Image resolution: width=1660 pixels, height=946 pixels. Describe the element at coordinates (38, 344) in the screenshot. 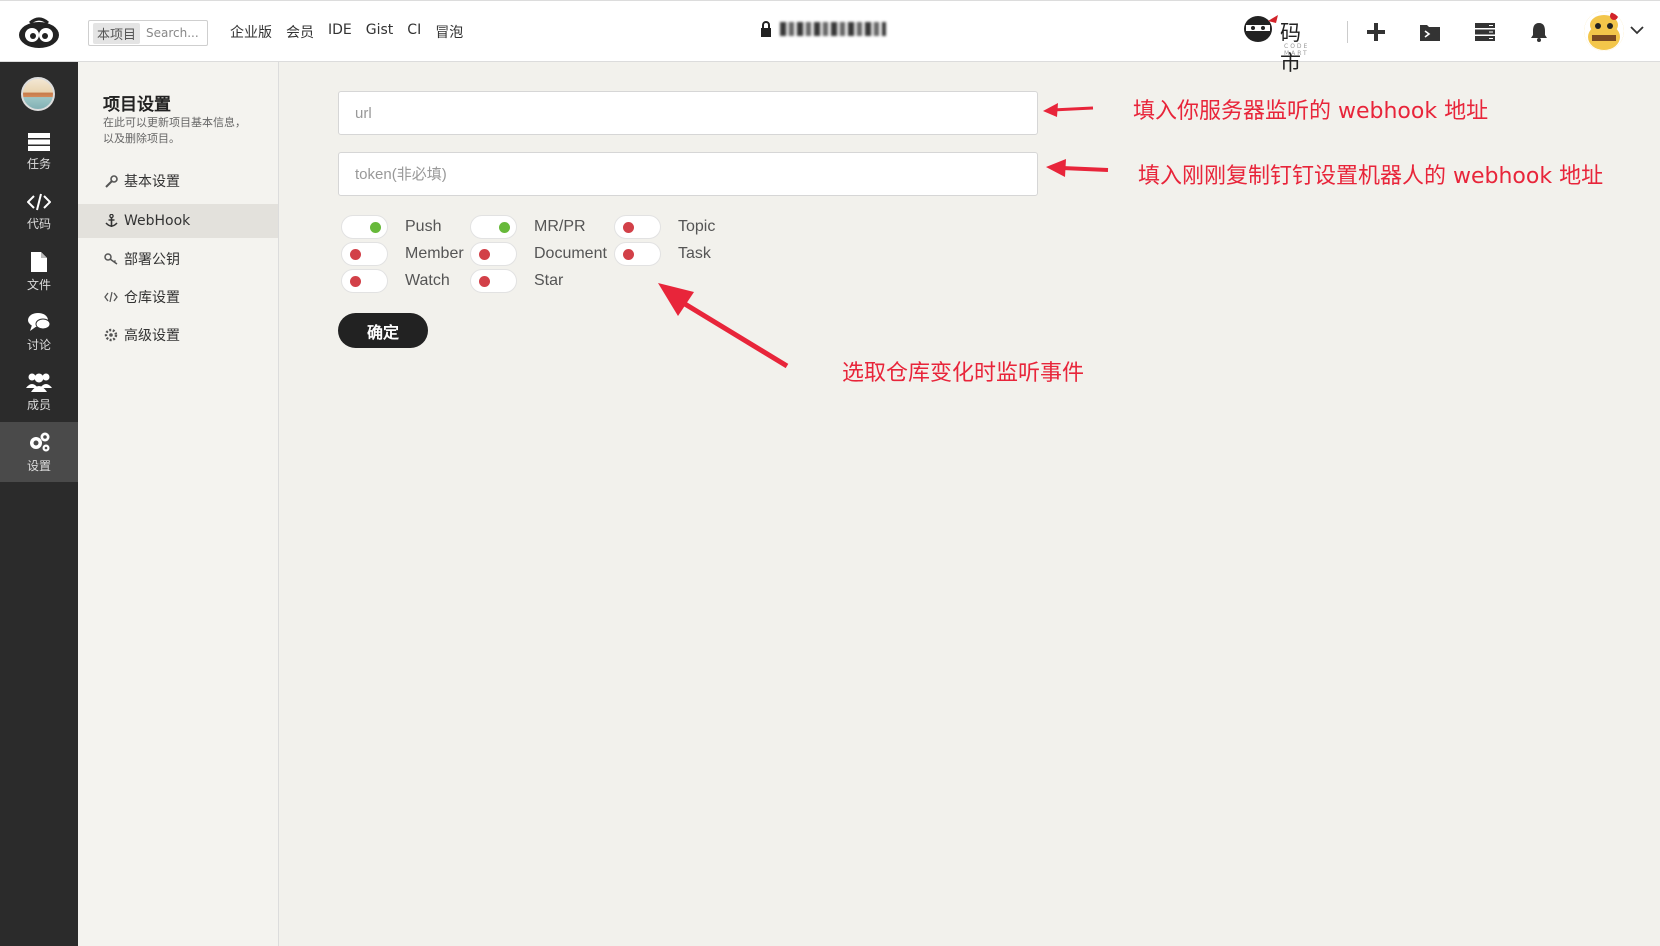

I see `rail-item-label: 讨论` at that location.